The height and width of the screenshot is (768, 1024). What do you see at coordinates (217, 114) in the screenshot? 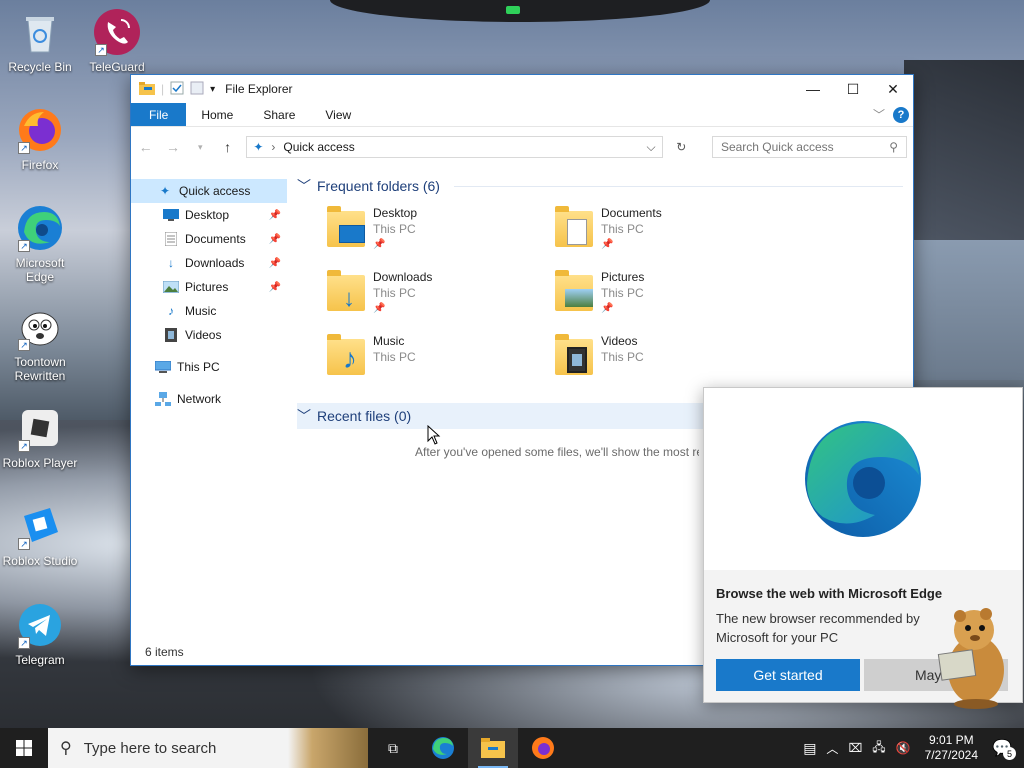
I see `tab-home: Home` at bounding box center [217, 114].